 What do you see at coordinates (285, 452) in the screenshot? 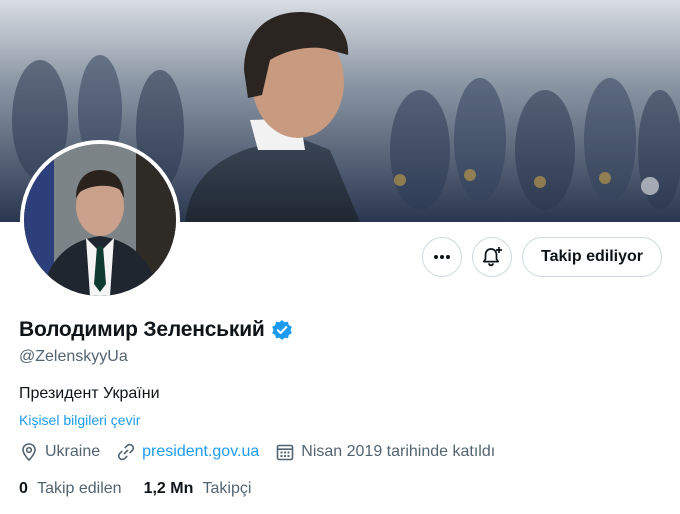
I see `calendar-icon` at bounding box center [285, 452].